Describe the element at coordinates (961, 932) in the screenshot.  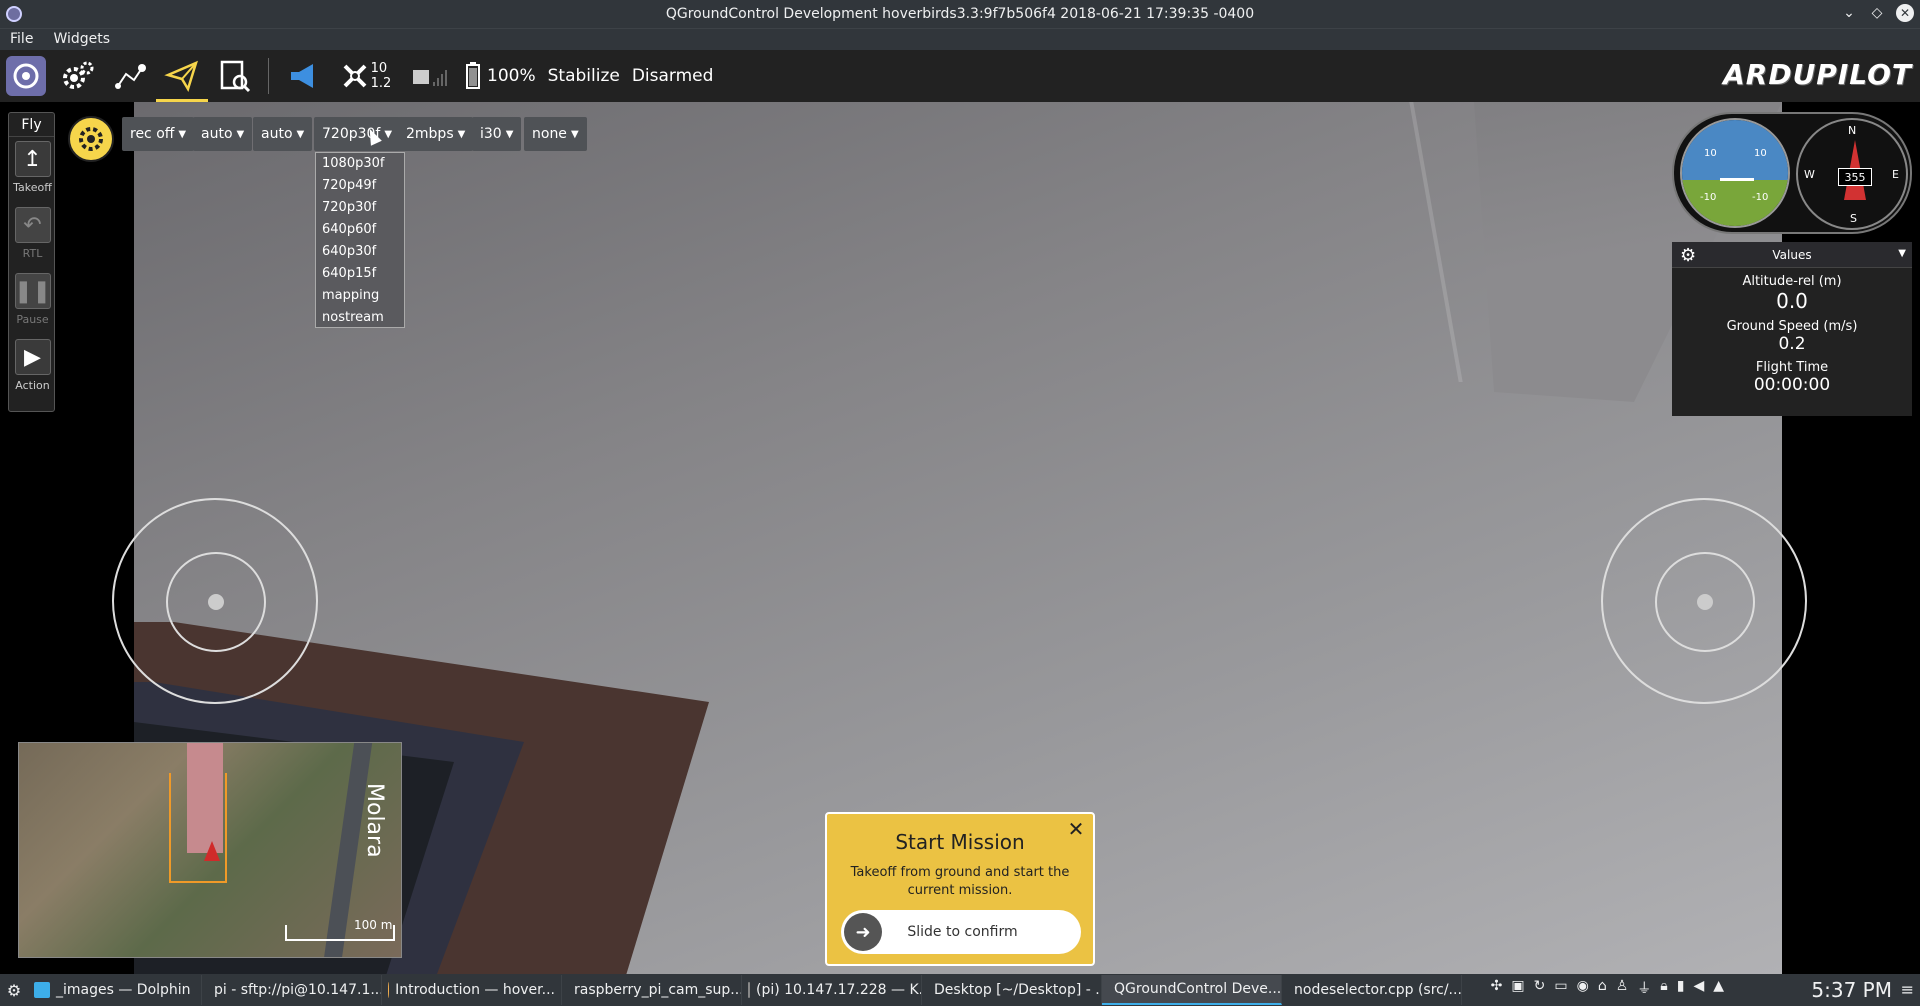
I see `slide-to-confirm: ➜ Slide to confirm` at that location.